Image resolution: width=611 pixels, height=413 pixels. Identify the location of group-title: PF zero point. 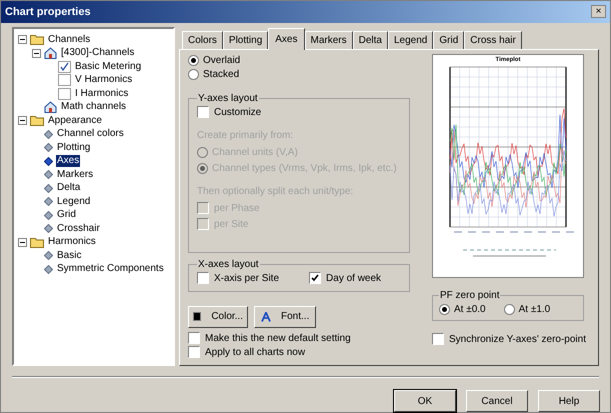
(469, 295).